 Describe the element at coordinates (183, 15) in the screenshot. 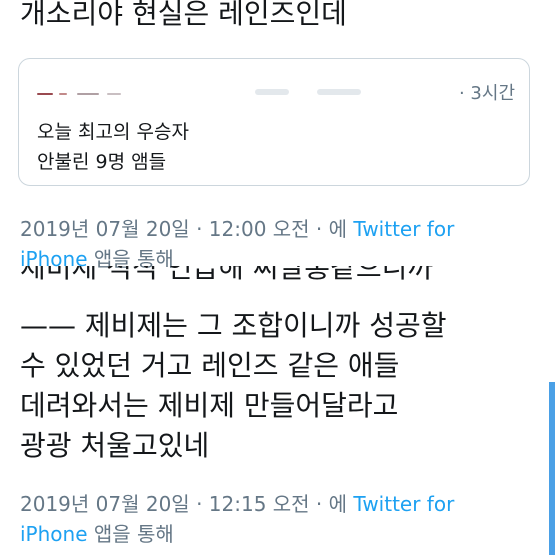

I see `tweet-text-top: 개소리야 현실은 레인즈인데` at that location.